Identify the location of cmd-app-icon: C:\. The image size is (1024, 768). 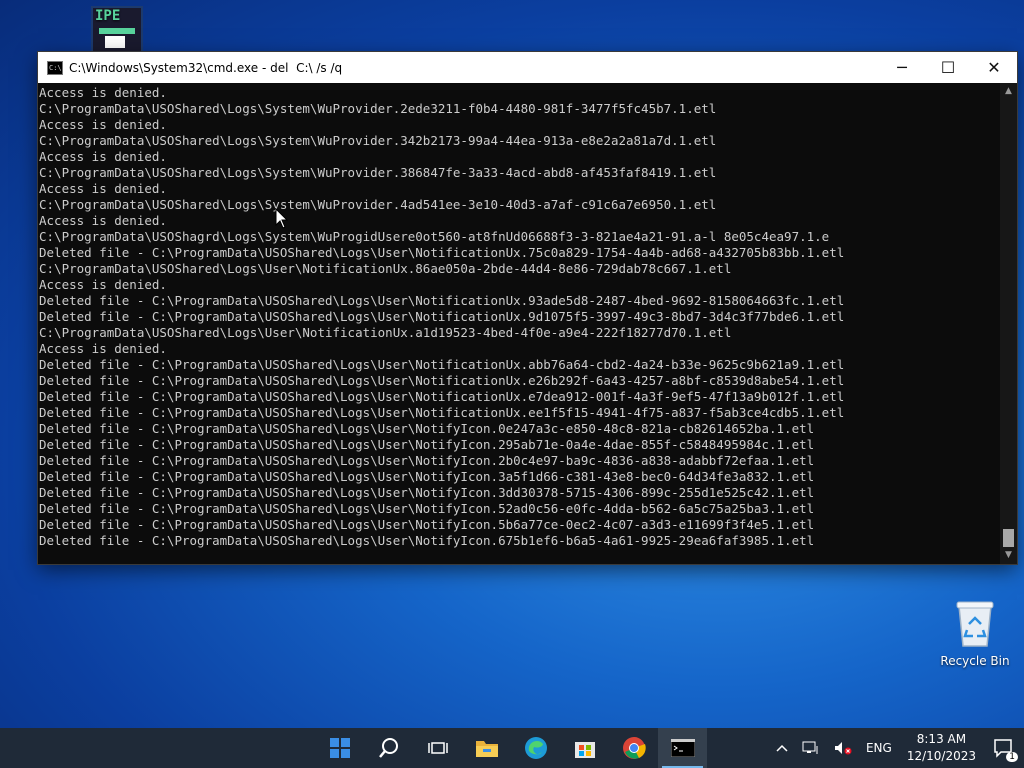
(55, 67).